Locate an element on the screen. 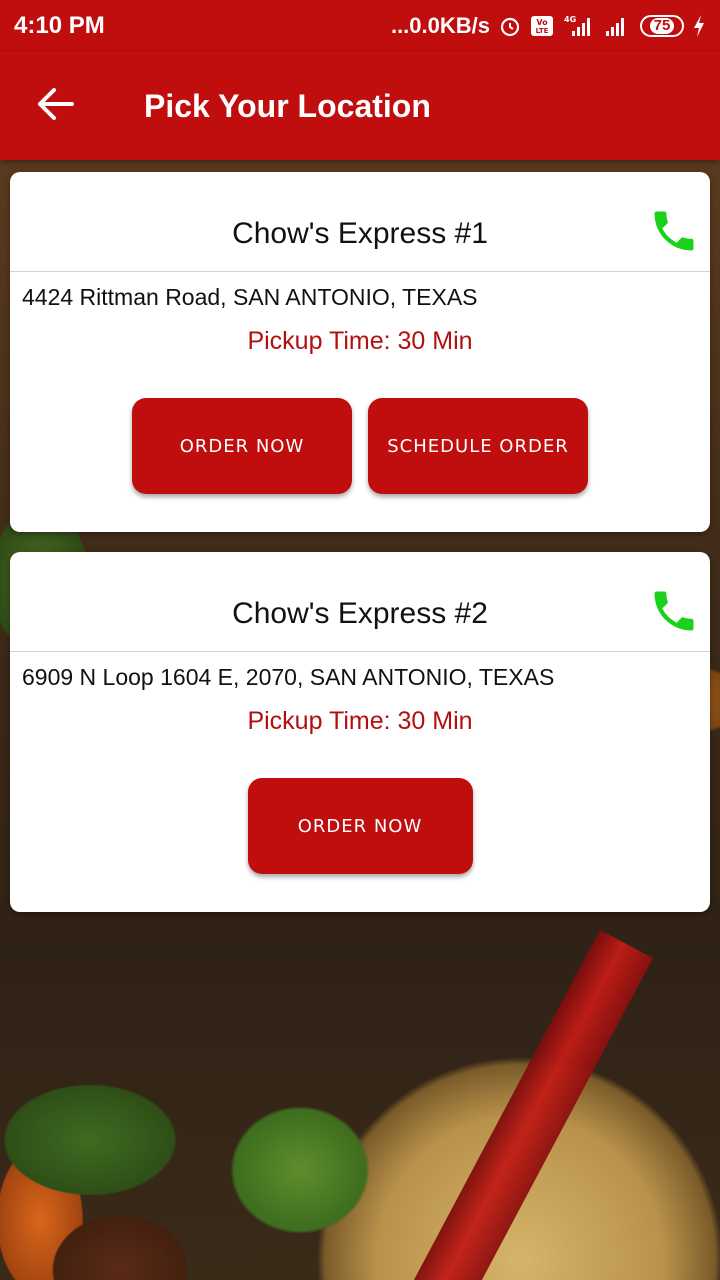 The width and height of the screenshot is (720, 1280). back-button is located at coordinates (56, 106).